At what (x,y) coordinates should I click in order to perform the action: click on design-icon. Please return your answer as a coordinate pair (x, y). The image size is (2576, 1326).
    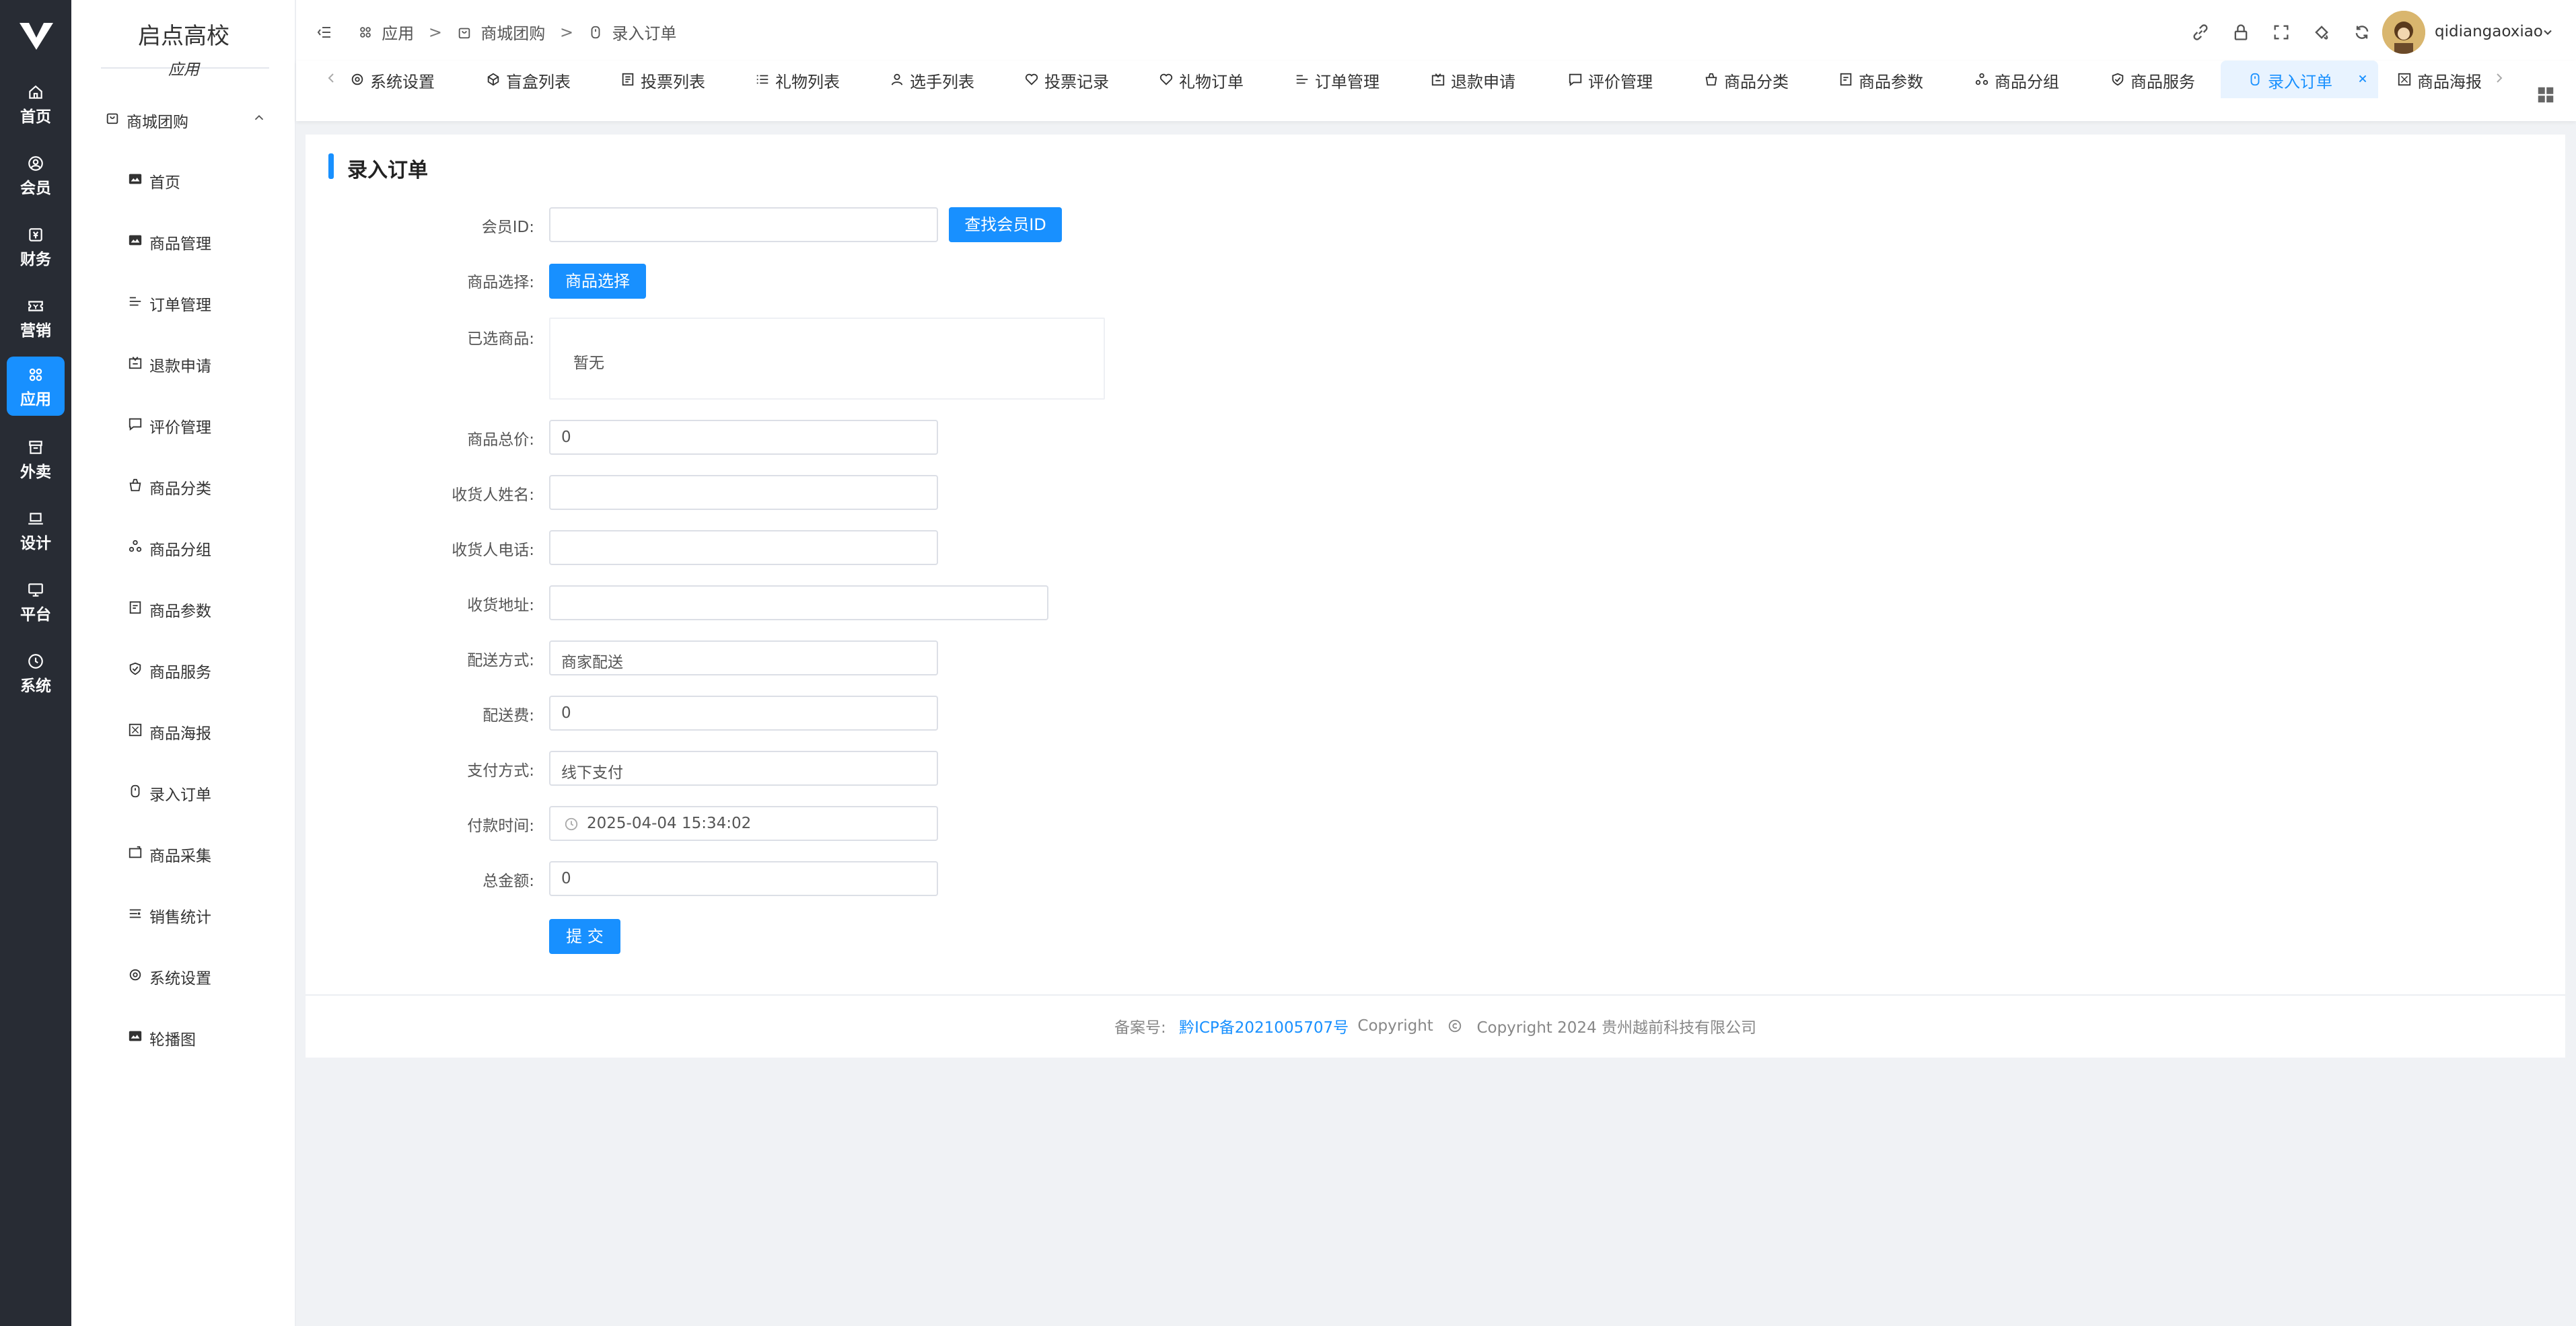
    Looking at the image, I should click on (35, 519).